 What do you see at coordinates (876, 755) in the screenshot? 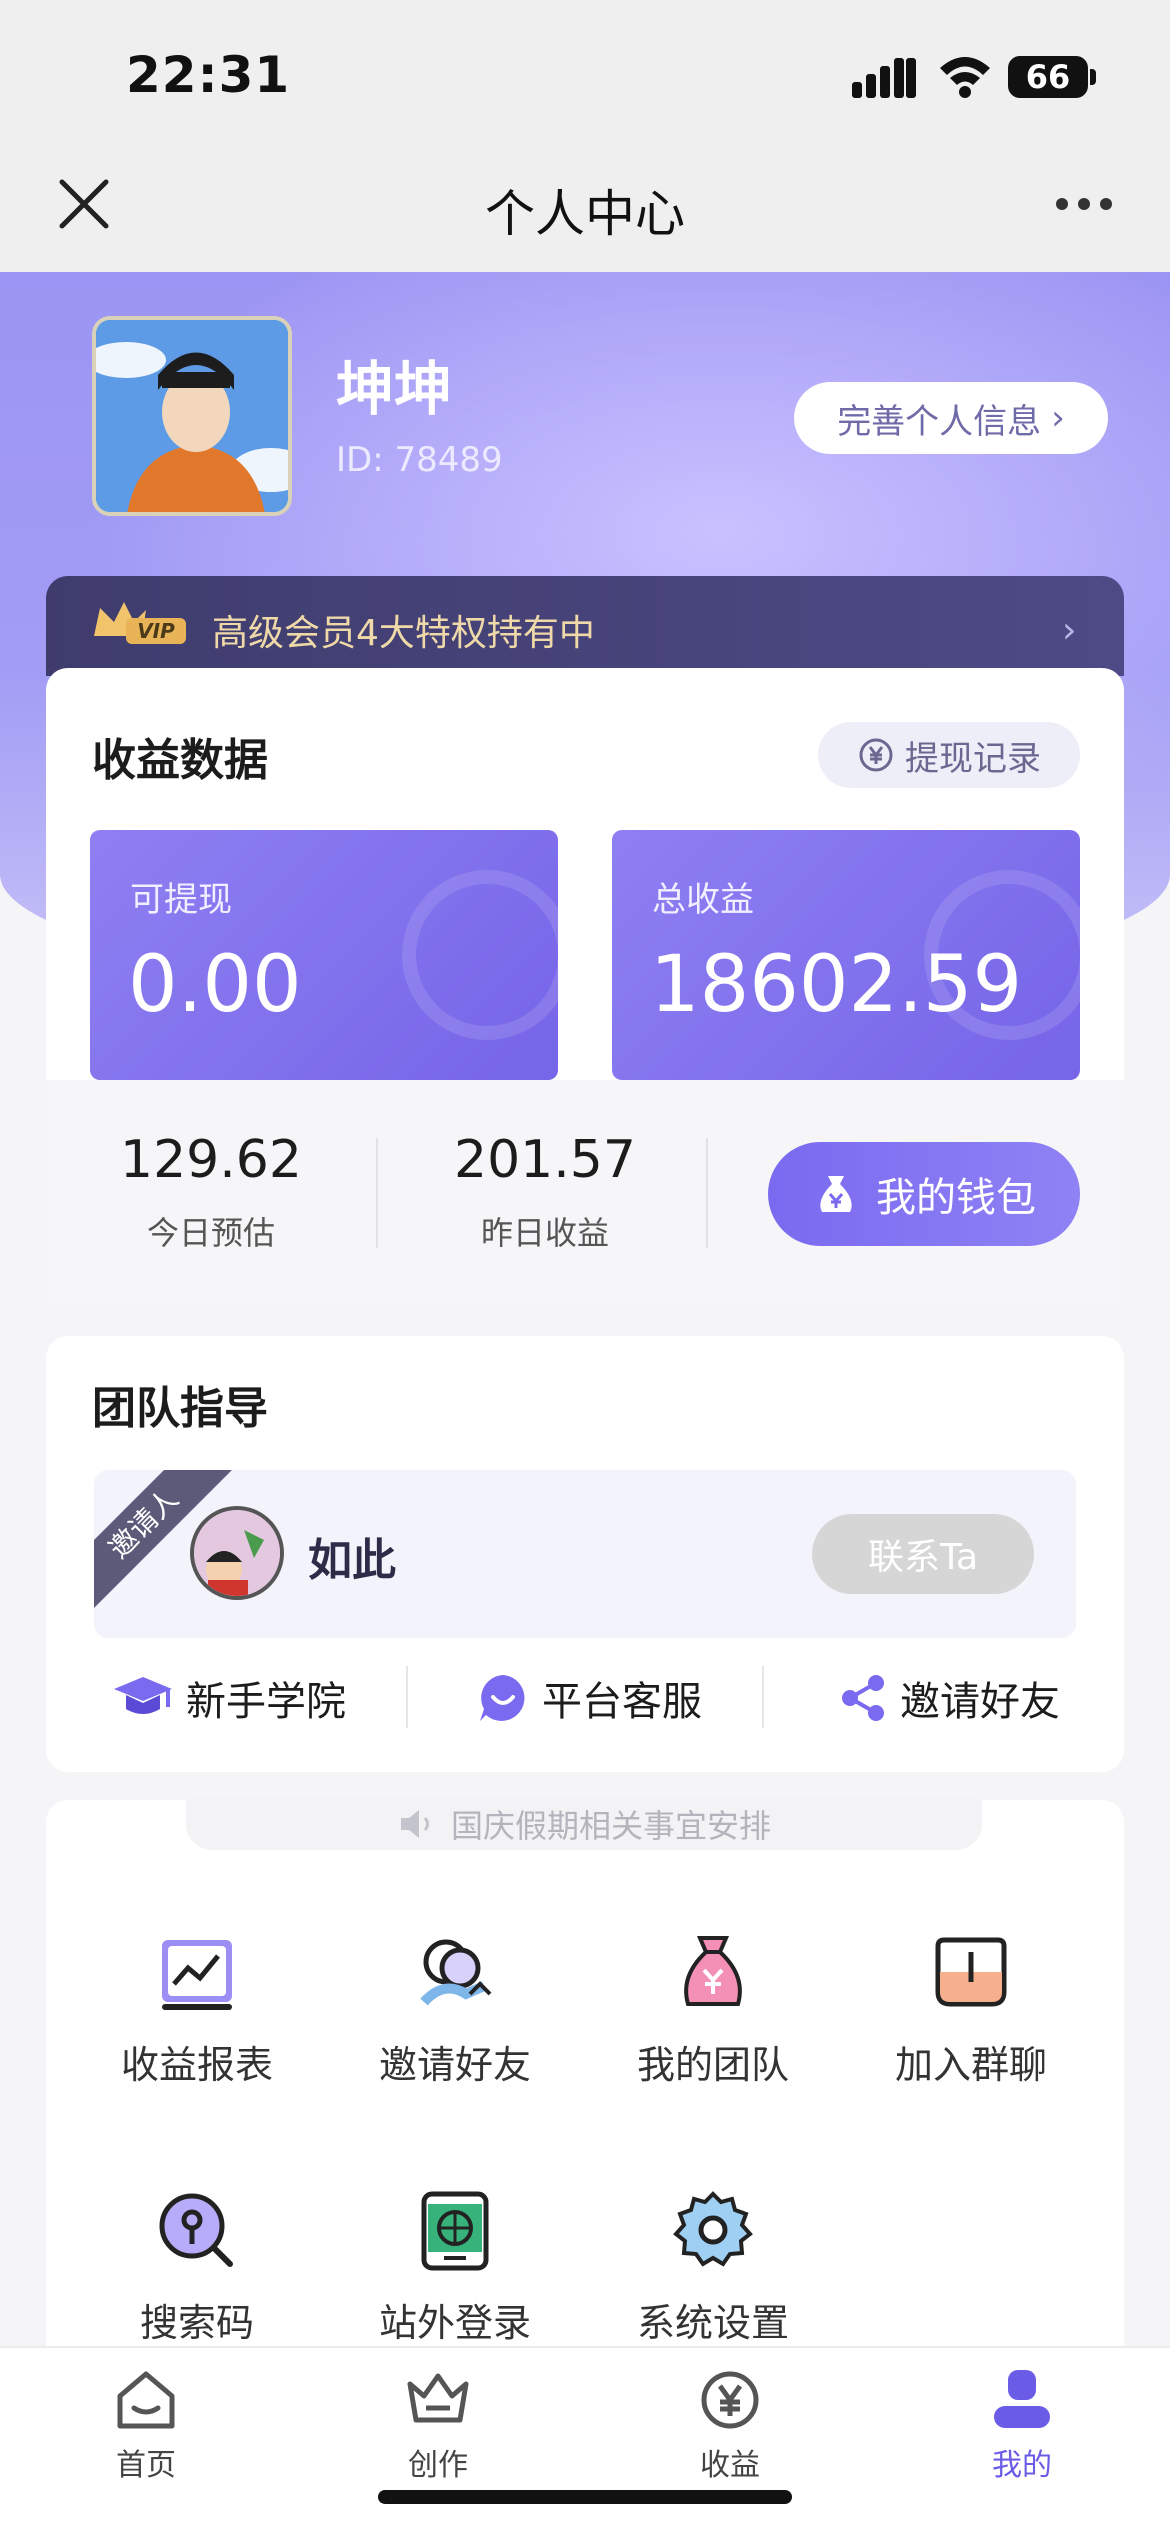
I see `yen-coin-icon` at bounding box center [876, 755].